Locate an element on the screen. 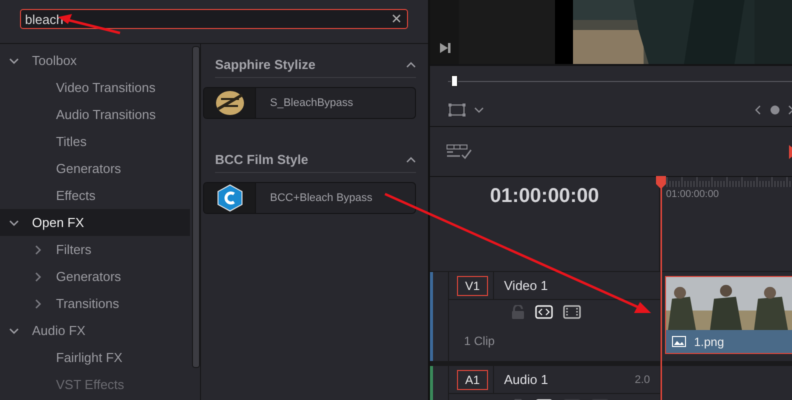 This screenshot has width=792, height=400. scrubber-track is located at coordinates (620, 81).